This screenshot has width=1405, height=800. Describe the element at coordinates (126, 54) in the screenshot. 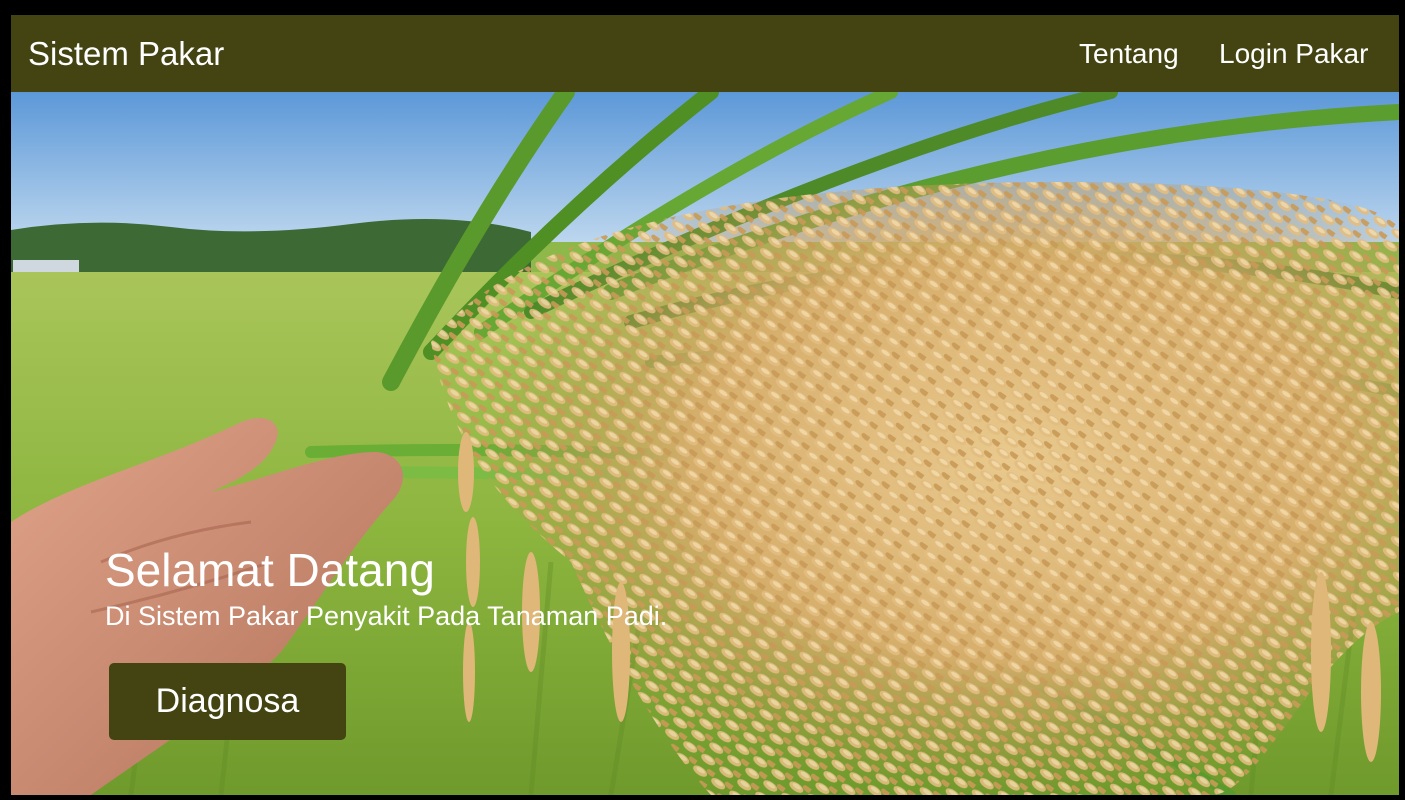

I see `brand-logo: Sistem Pakar` at that location.